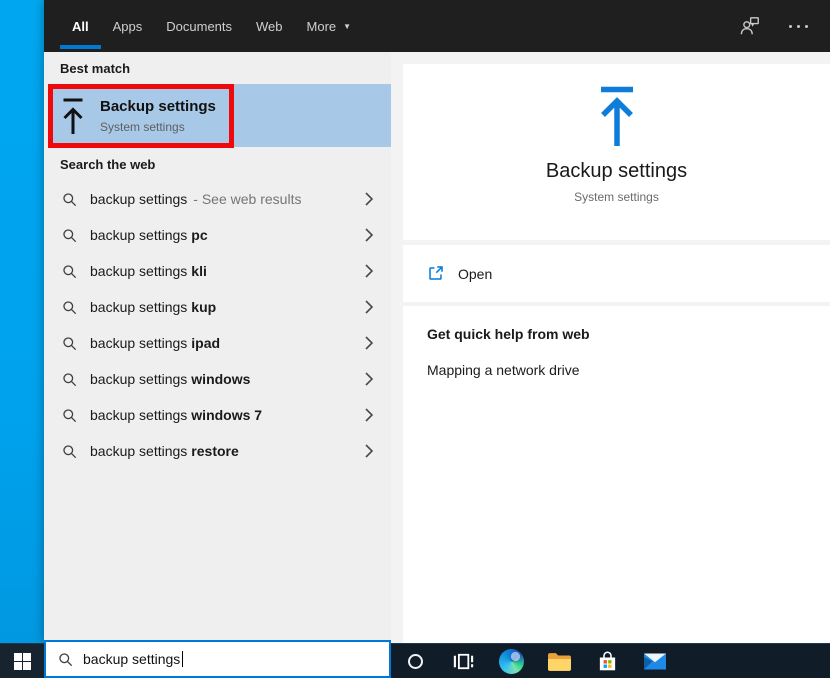 The width and height of the screenshot is (830, 678). What do you see at coordinates (227, 415) in the screenshot?
I see `suggestion-bold-text: windows 7` at bounding box center [227, 415].